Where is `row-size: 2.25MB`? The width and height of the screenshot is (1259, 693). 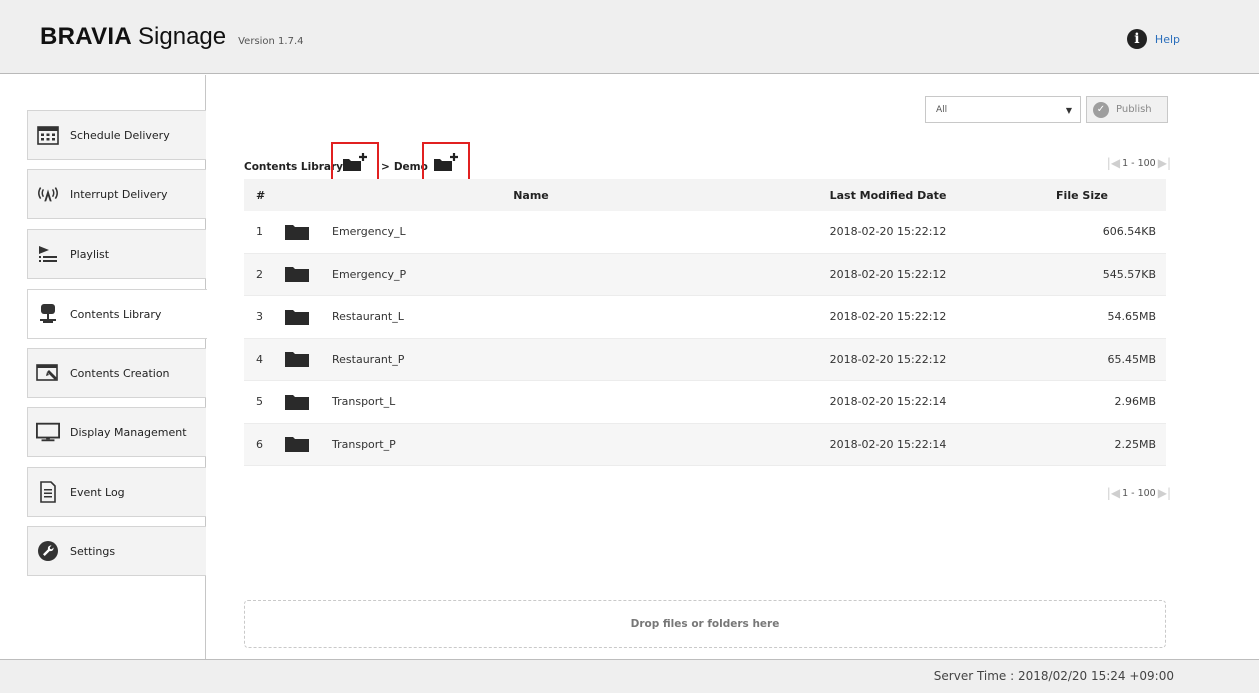
row-size: 2.25MB is located at coordinates (1135, 444).